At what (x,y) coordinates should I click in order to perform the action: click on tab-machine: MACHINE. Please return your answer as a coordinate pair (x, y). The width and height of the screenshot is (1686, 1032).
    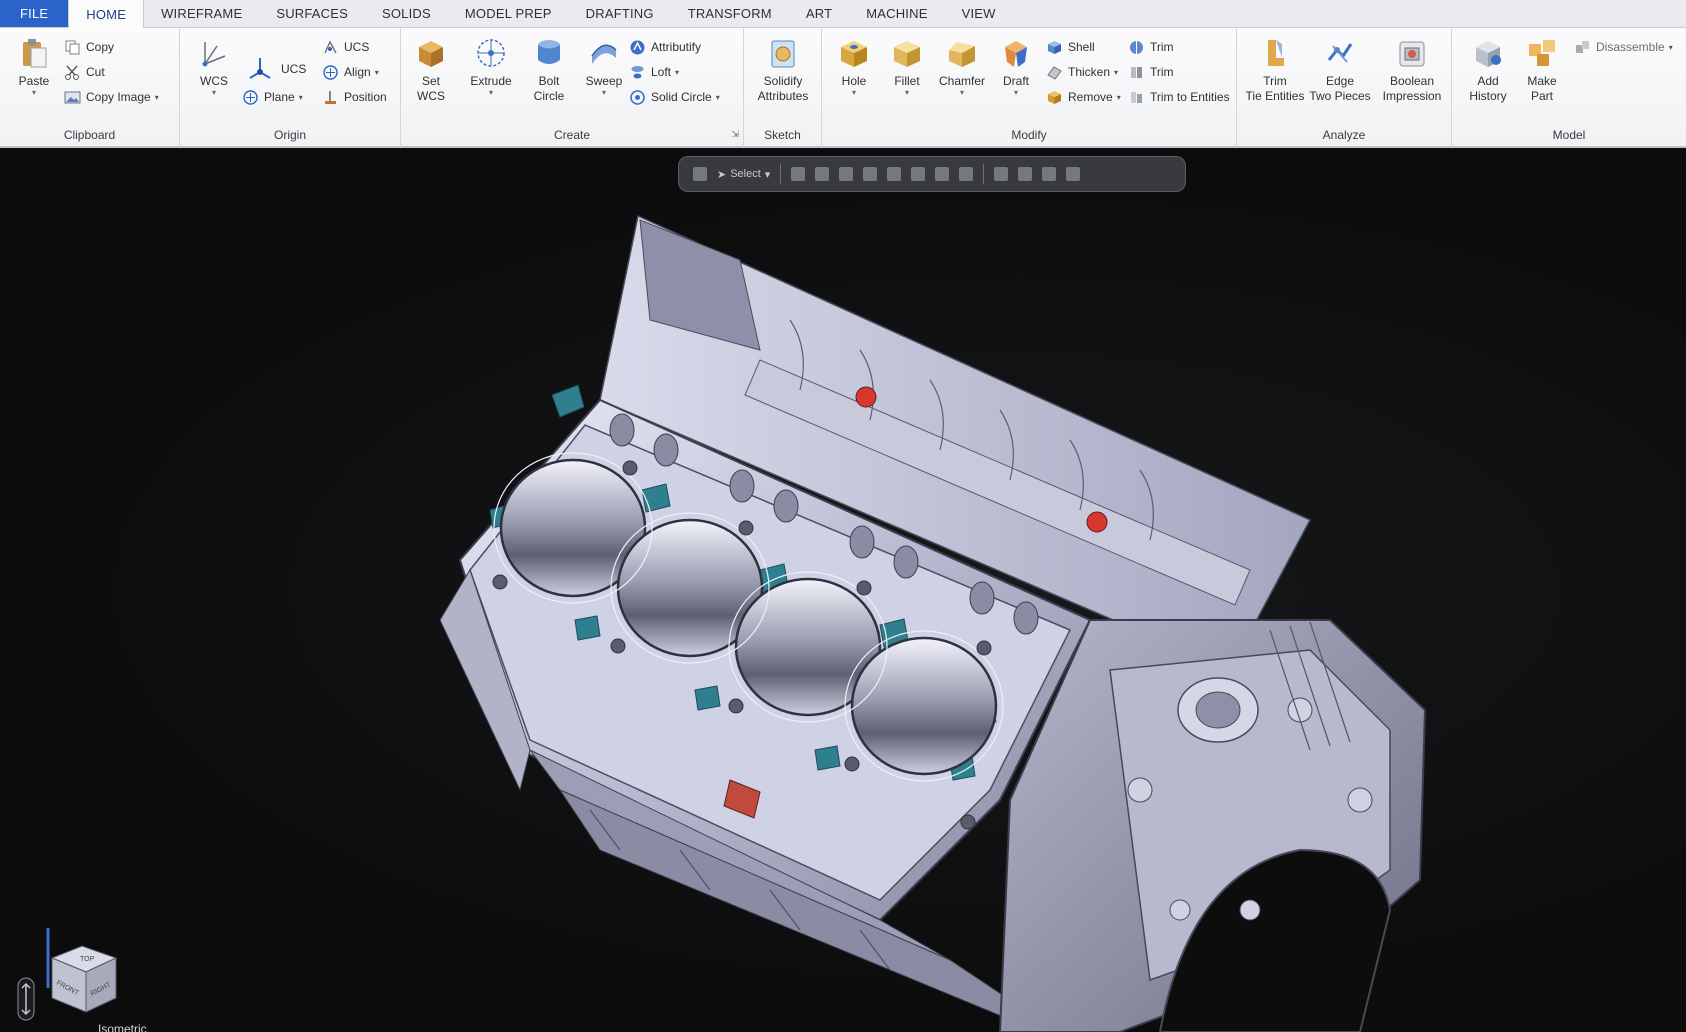
    Looking at the image, I should click on (896, 13).